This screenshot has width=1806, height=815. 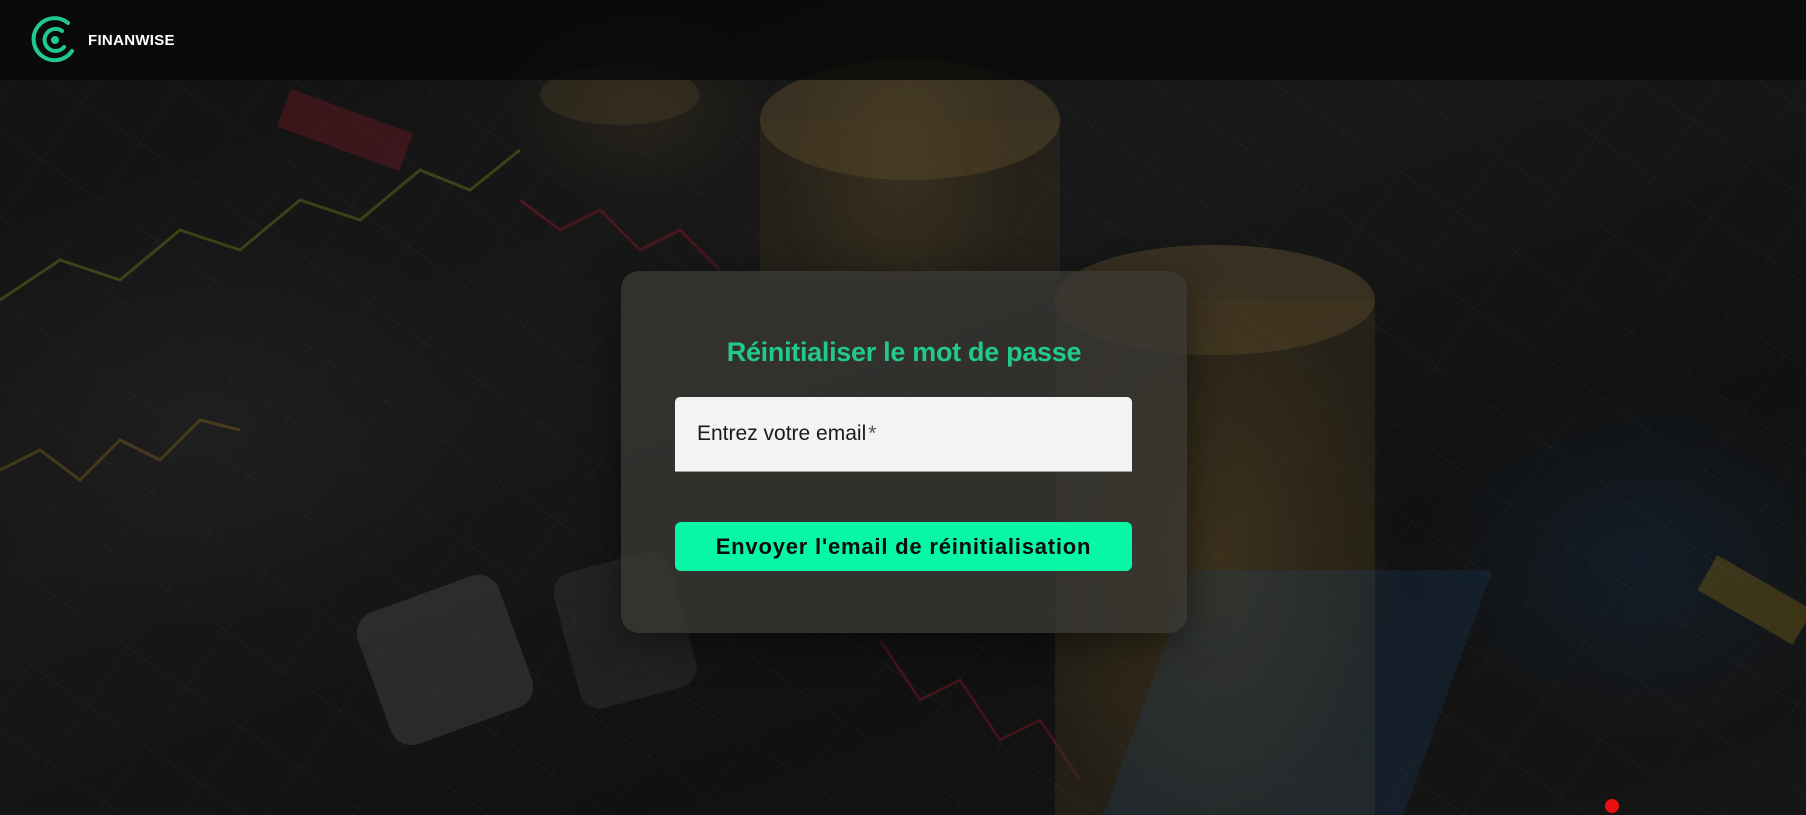 What do you see at coordinates (782, 433) in the screenshot?
I see `email-field-label: Entrez votre email` at bounding box center [782, 433].